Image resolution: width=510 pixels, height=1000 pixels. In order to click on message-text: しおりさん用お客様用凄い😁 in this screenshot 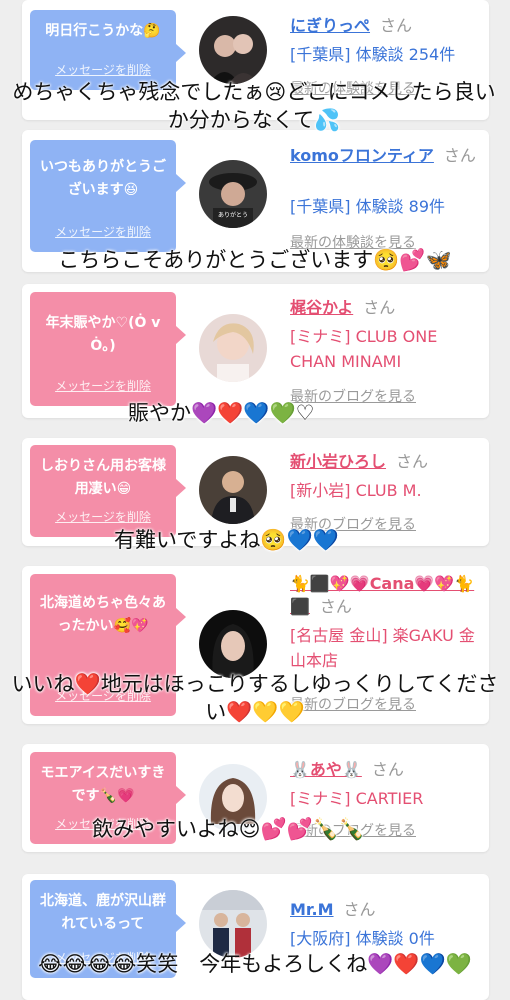, I will do `click(103, 477)`.